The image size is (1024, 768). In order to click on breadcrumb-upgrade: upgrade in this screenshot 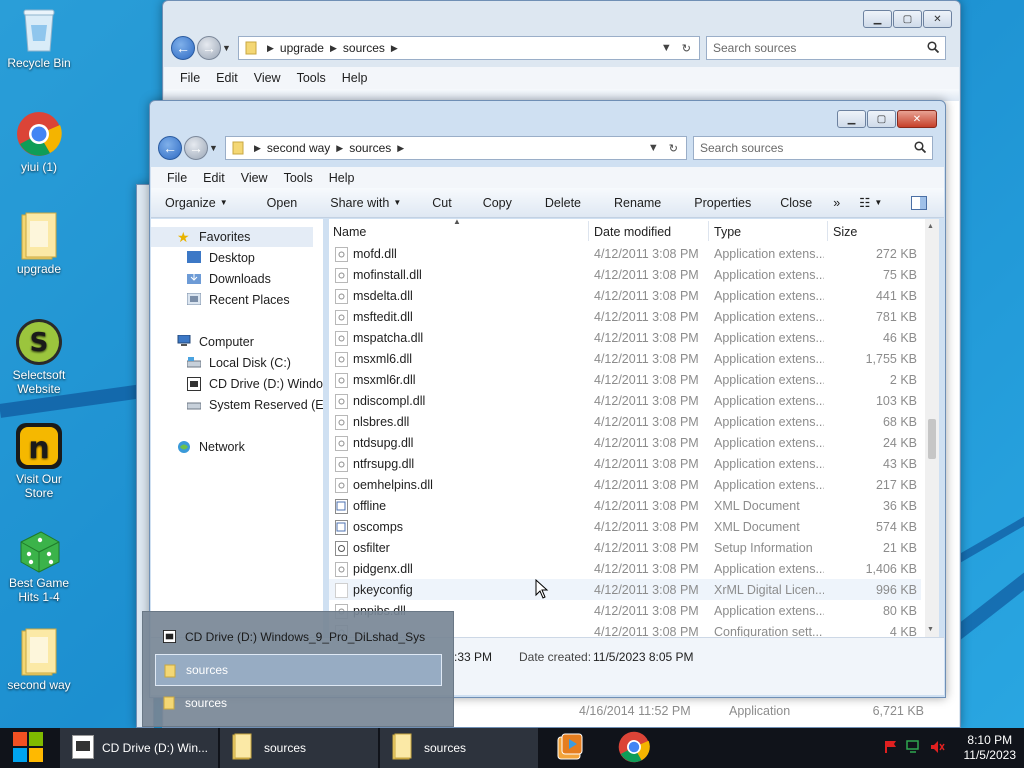, I will do `click(302, 48)`.